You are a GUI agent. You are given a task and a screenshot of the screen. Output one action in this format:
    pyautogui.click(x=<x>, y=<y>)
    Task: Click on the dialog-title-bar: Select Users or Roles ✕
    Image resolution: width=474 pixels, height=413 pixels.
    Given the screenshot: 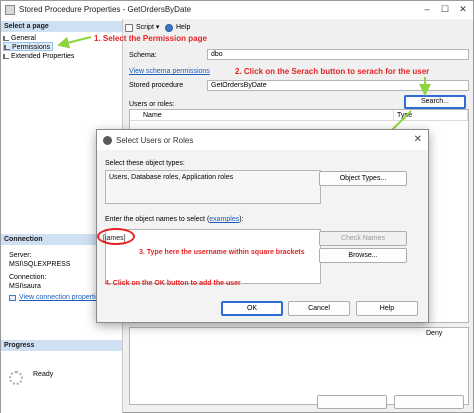 What is the action you would take?
    pyautogui.click(x=262, y=140)
    